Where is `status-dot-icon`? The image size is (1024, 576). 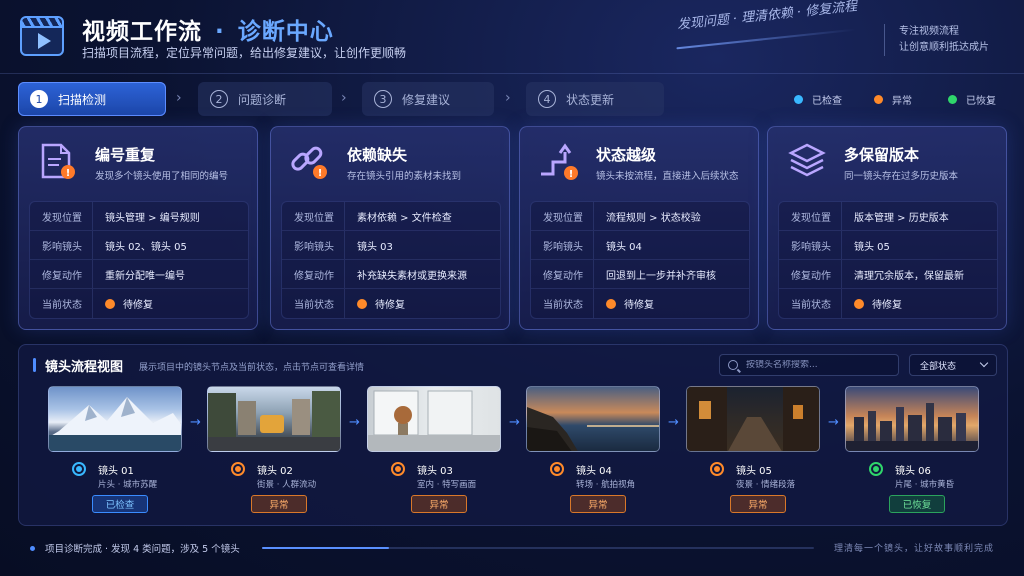
status-dot-icon is located at coordinates (32, 548).